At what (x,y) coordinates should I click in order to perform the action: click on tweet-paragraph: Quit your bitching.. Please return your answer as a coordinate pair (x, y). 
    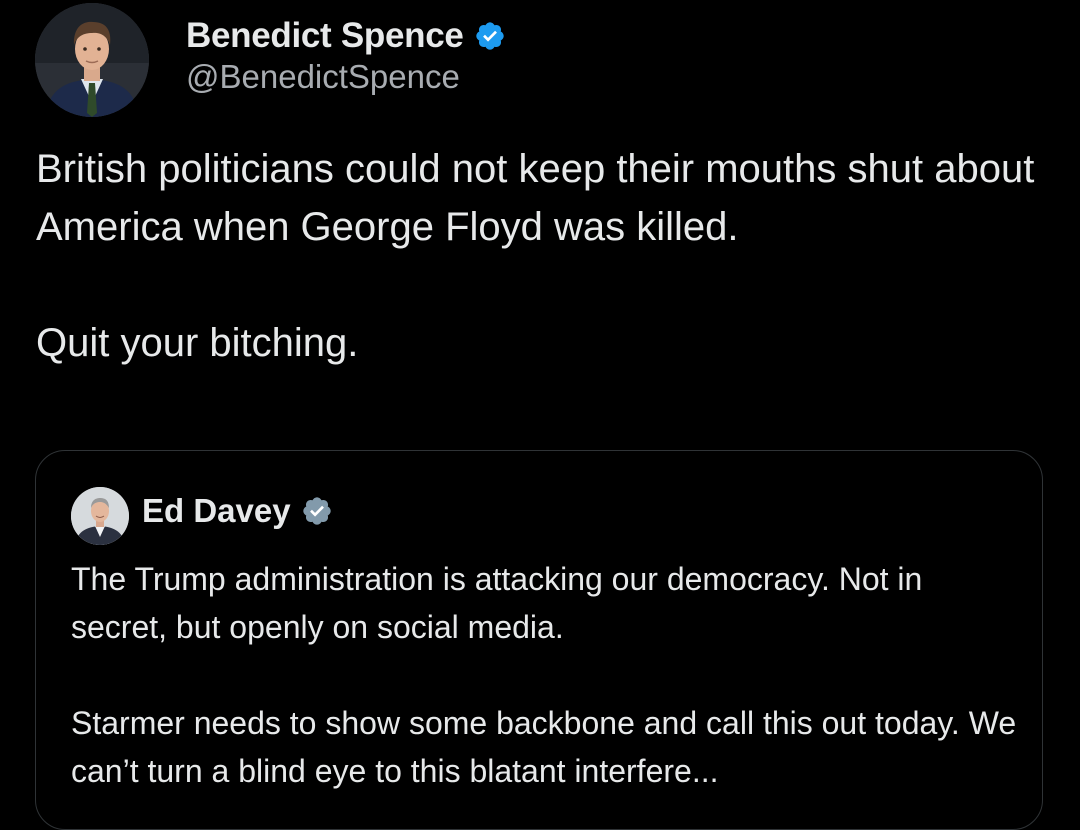
    Looking at the image, I should click on (197, 343).